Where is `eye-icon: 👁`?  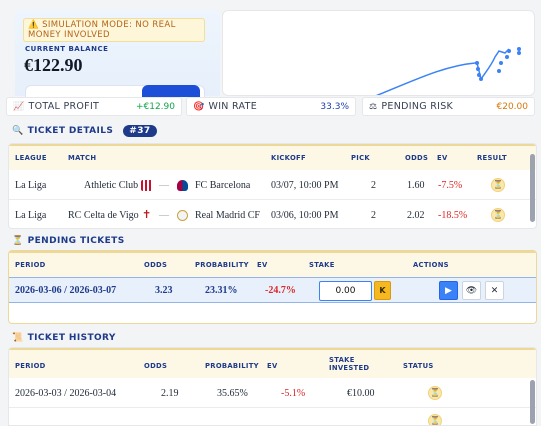
eye-icon: 👁 is located at coordinates (471, 290).